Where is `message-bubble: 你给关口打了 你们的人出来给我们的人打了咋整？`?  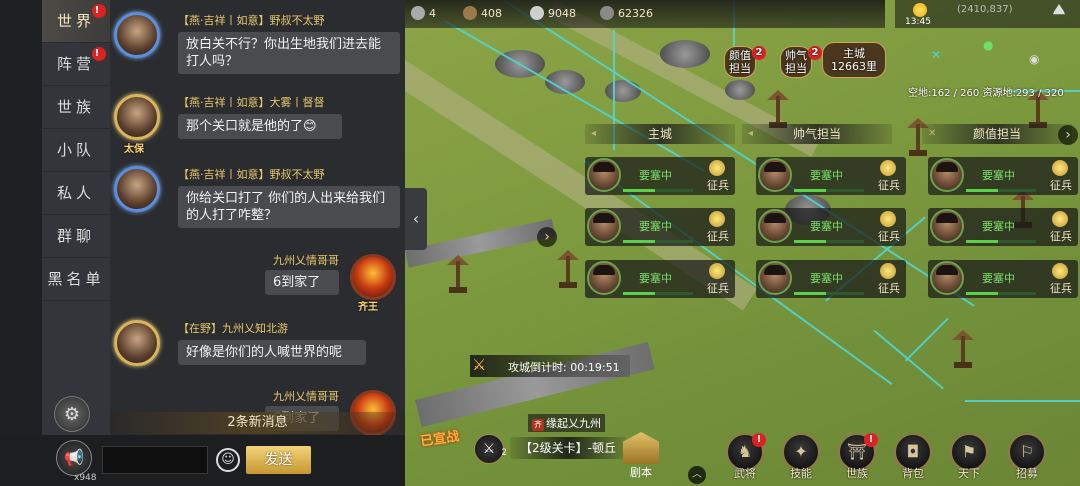 message-bubble: 你给关口打了 你们的人出来给我们的人打了咋整？ is located at coordinates (289, 207).